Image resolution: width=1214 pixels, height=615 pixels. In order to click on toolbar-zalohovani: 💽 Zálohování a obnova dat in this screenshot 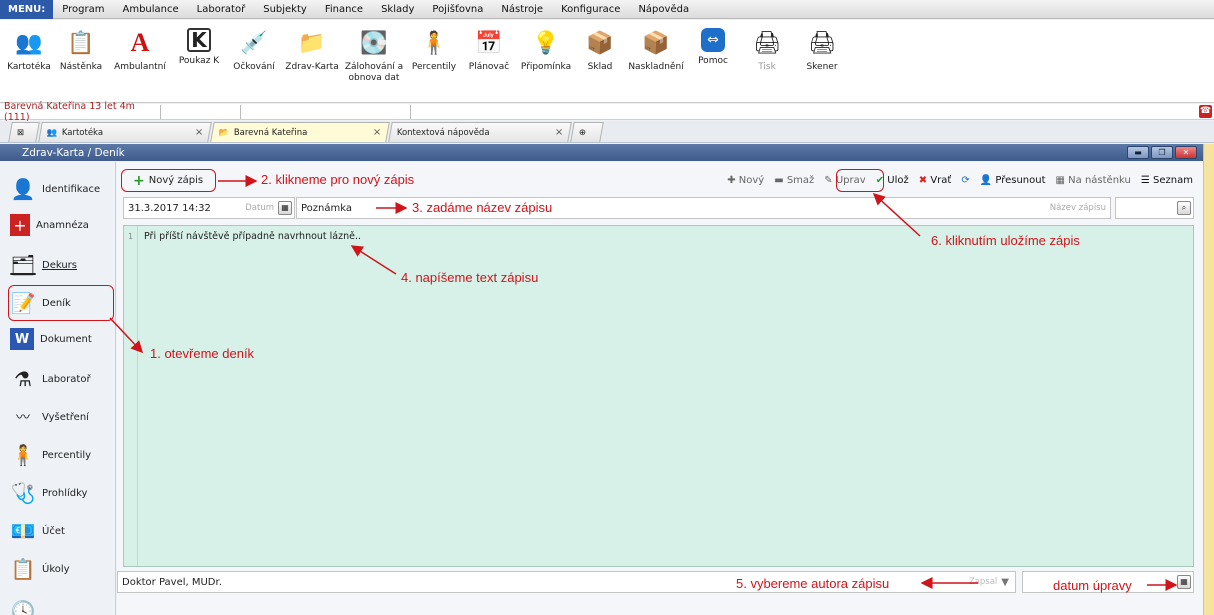, I will do `click(374, 52)`.